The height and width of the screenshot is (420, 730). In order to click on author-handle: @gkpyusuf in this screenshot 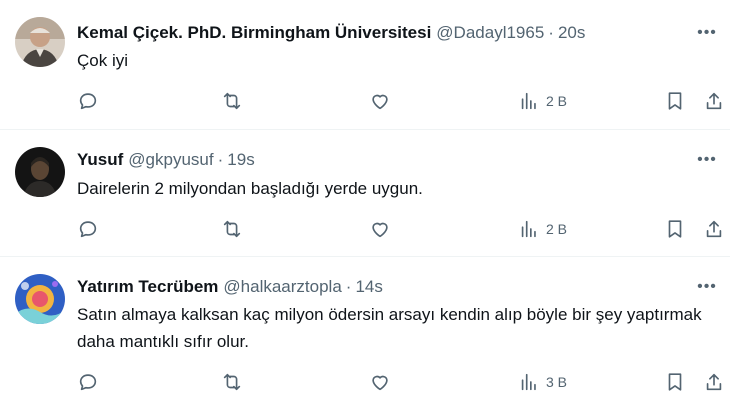, I will do `click(170, 160)`.